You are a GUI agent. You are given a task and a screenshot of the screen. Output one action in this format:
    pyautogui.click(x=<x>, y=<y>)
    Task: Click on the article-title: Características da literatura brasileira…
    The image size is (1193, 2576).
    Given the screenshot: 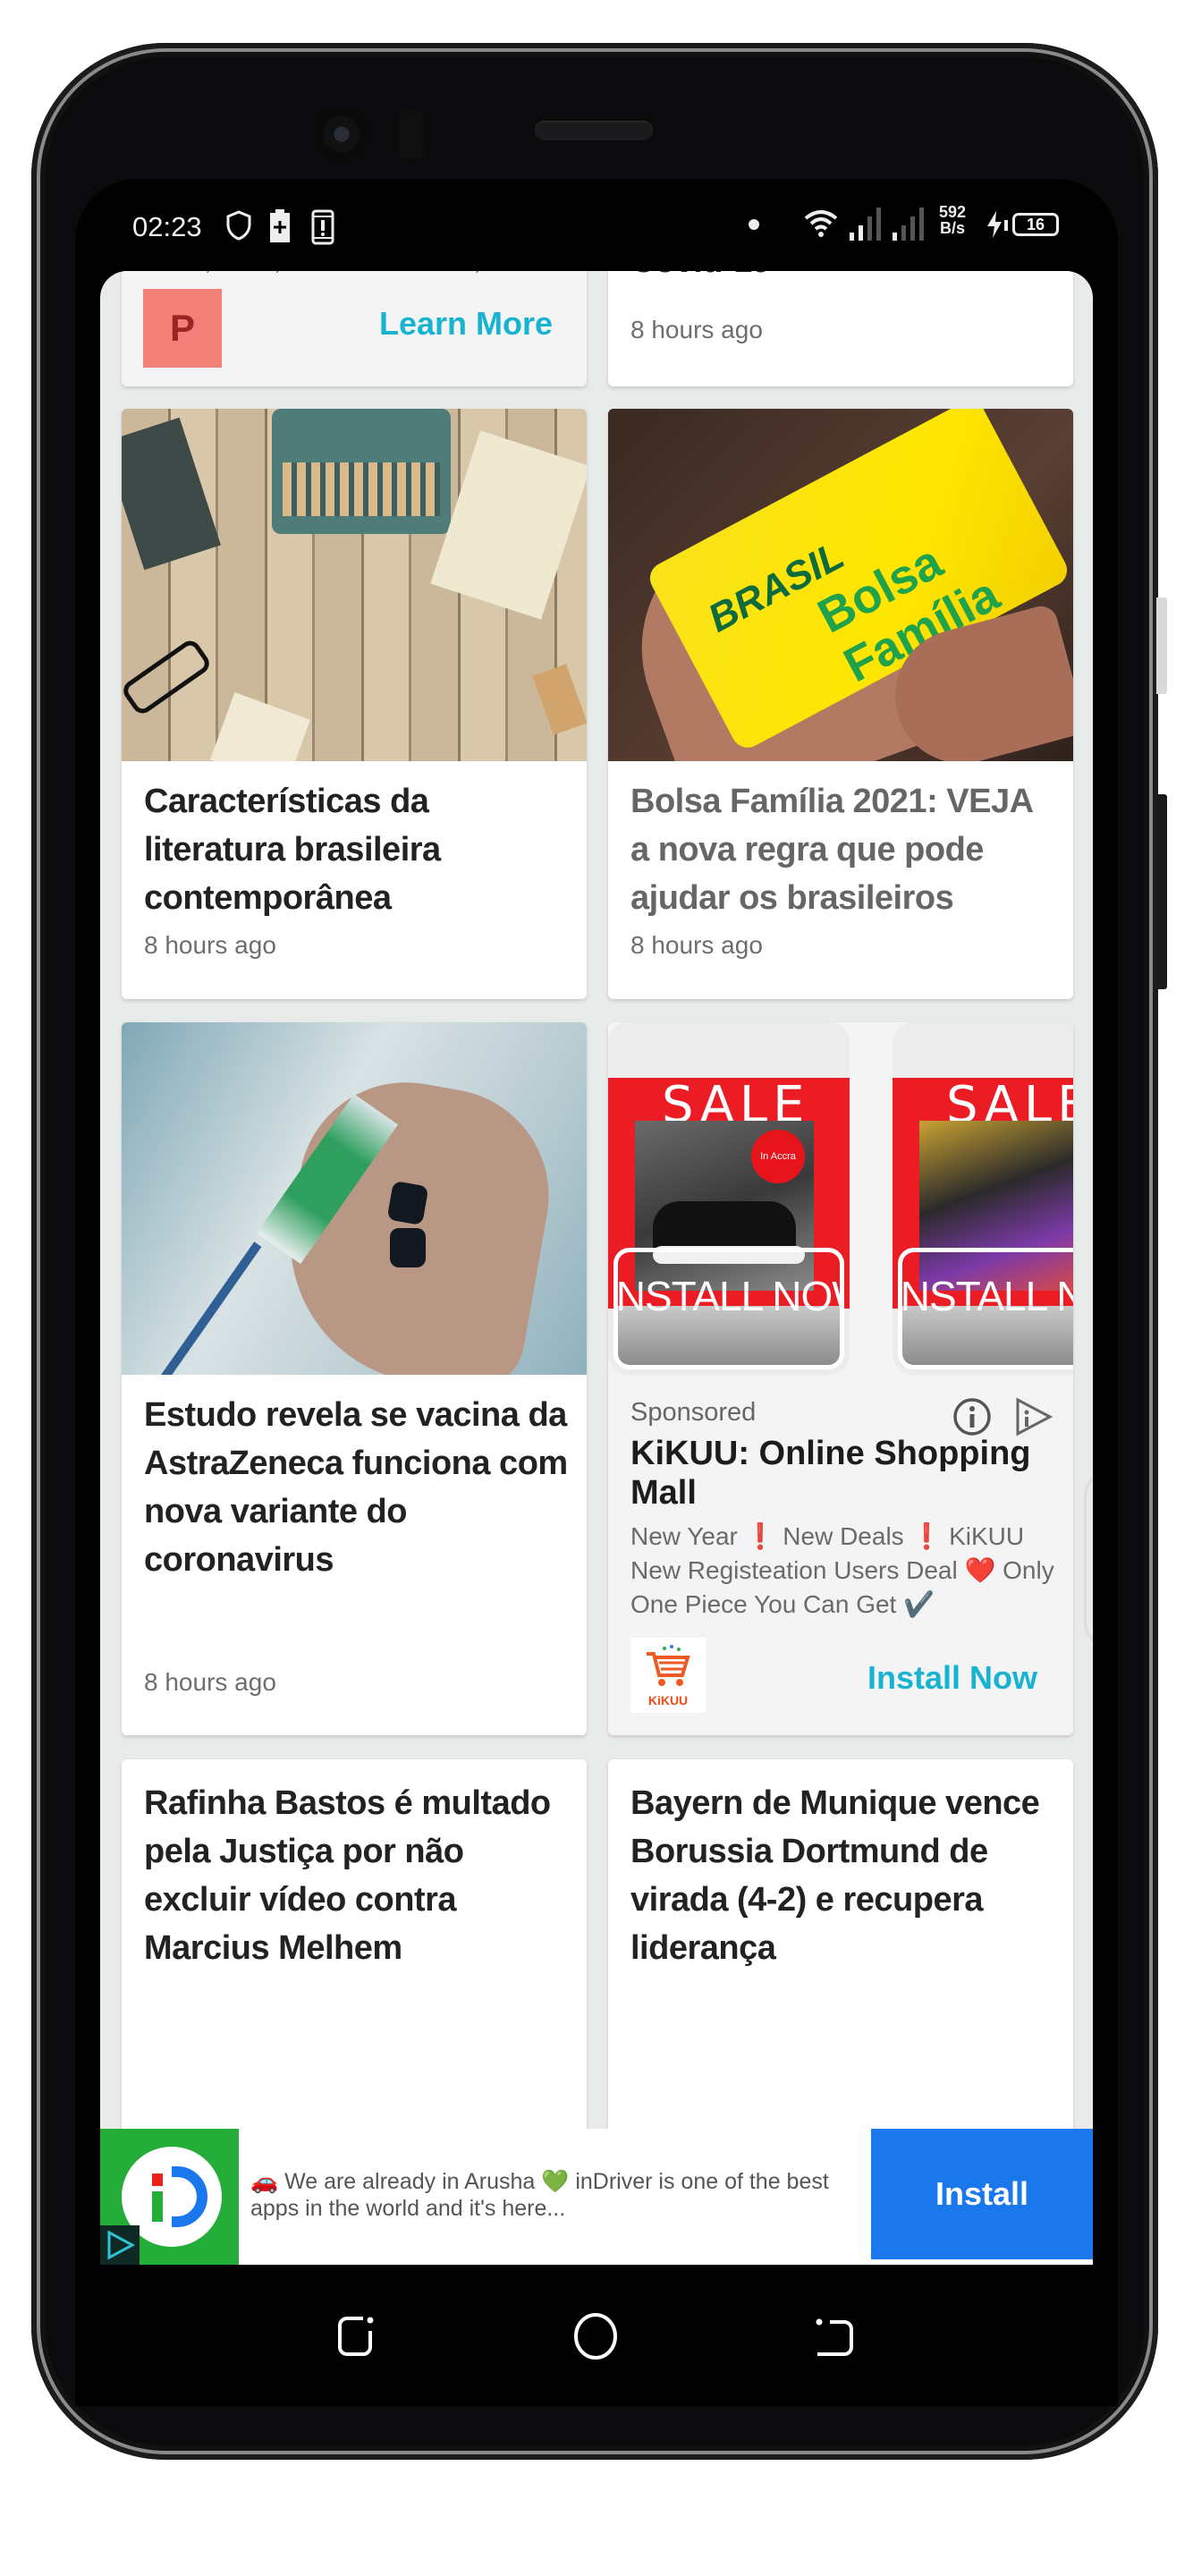 What is the action you would take?
    pyautogui.click(x=292, y=850)
    